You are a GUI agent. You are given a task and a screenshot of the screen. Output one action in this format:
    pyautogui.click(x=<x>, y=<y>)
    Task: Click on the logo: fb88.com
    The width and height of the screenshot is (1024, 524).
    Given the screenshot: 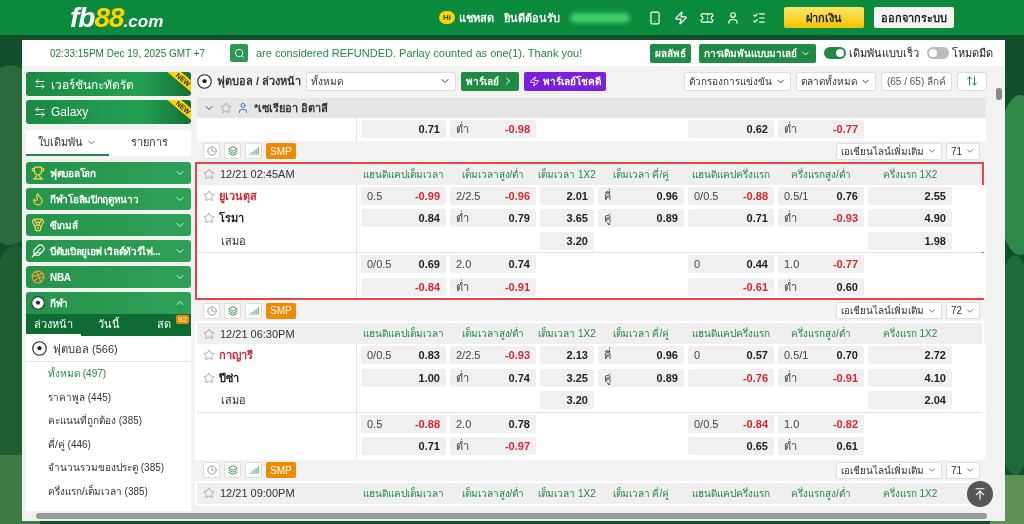 What is the action you would take?
    pyautogui.click(x=117, y=17)
    